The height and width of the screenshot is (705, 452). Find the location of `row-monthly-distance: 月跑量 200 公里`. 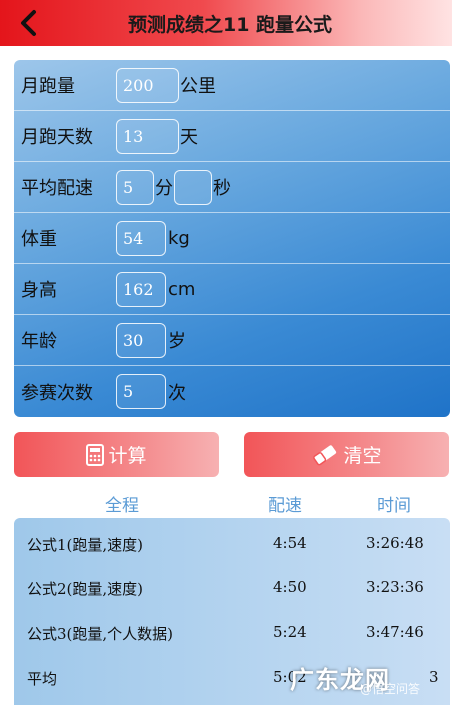

row-monthly-distance: 月跑量 200 公里 is located at coordinates (232, 85).